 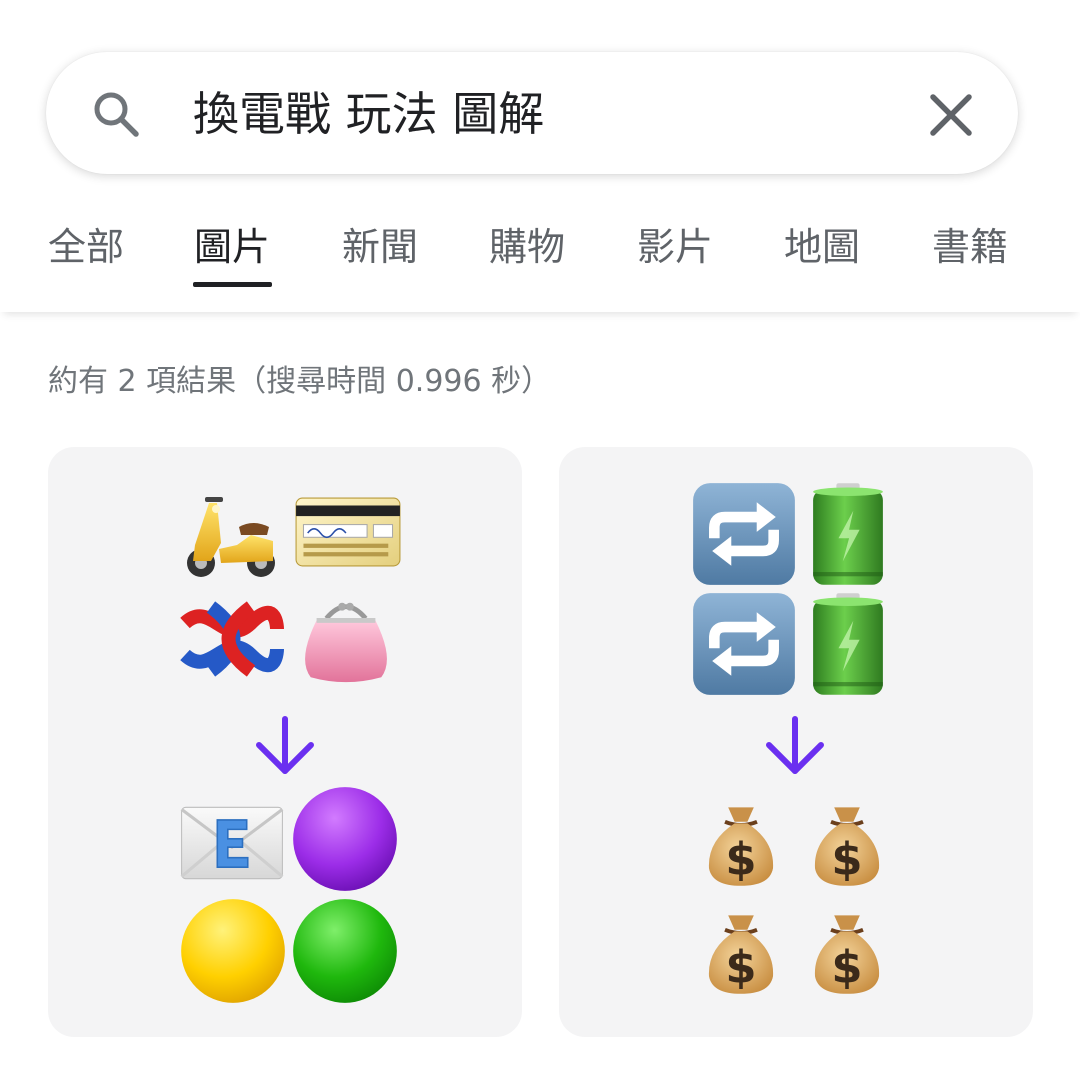 I want to click on knot-icon, so click(x=231, y=639).